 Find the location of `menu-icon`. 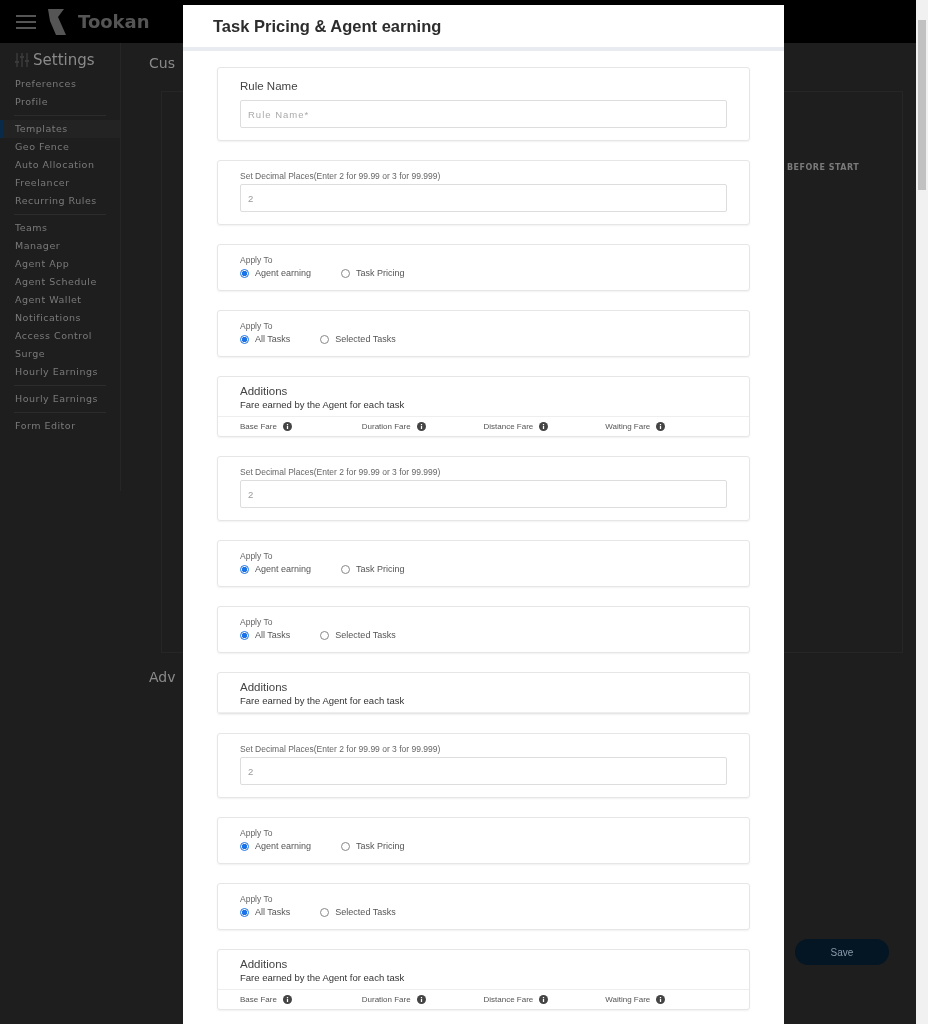

menu-icon is located at coordinates (26, 21).